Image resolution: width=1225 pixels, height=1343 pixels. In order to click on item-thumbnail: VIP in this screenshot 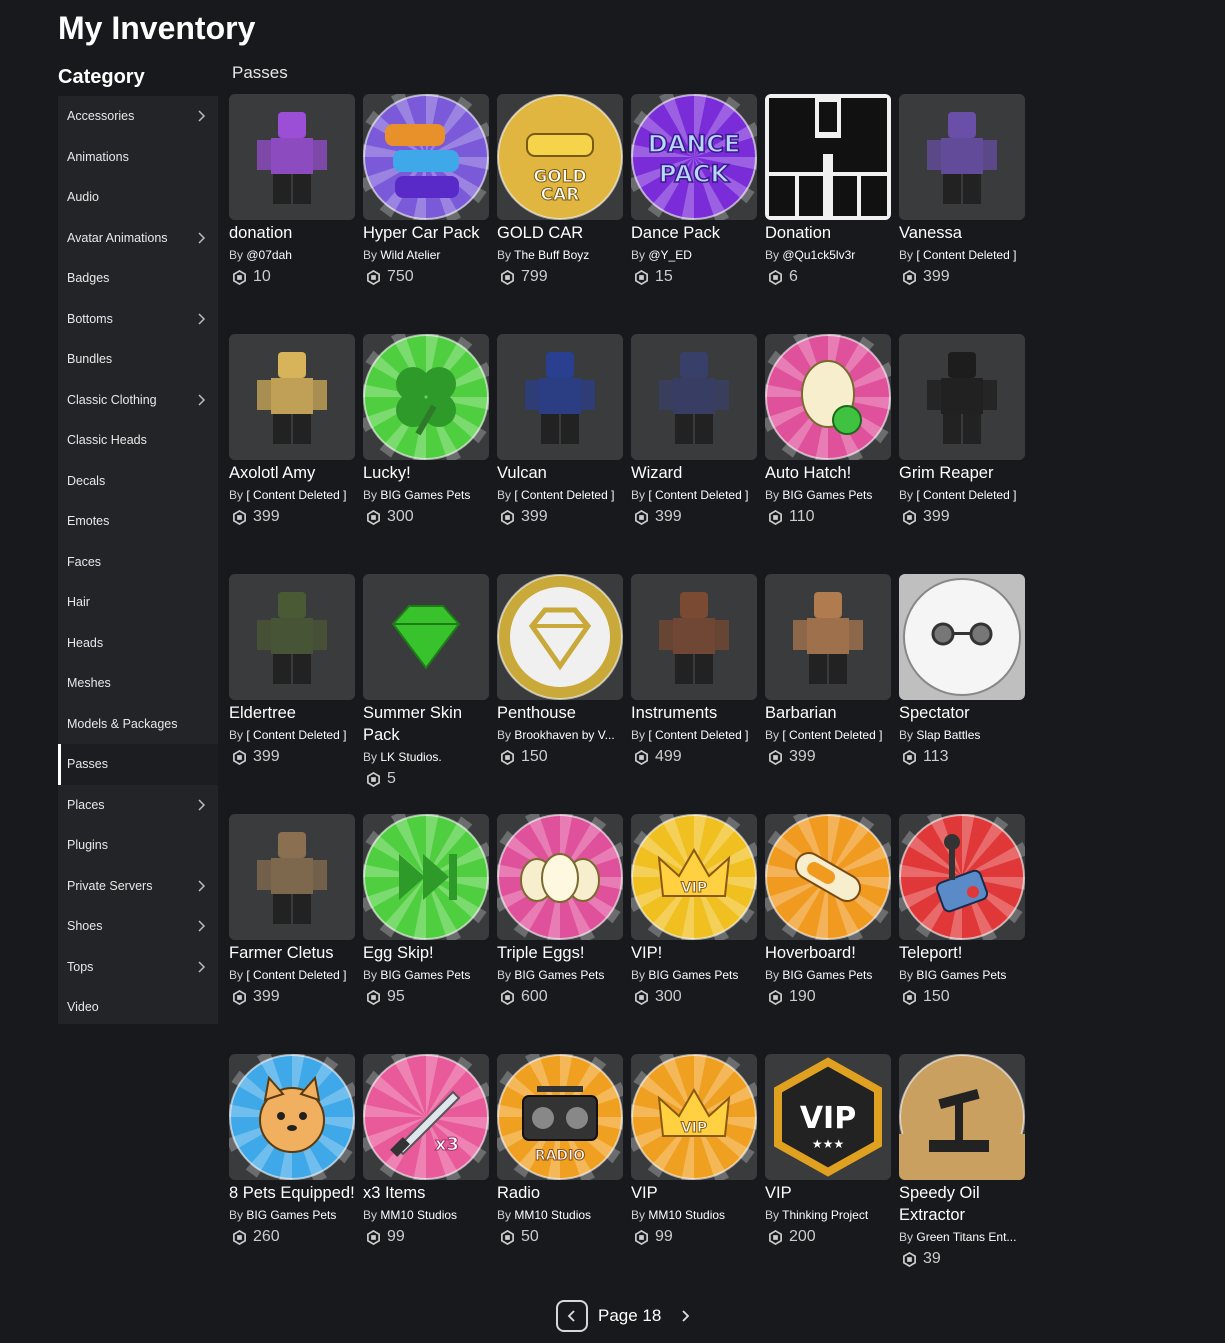, I will do `click(694, 877)`.